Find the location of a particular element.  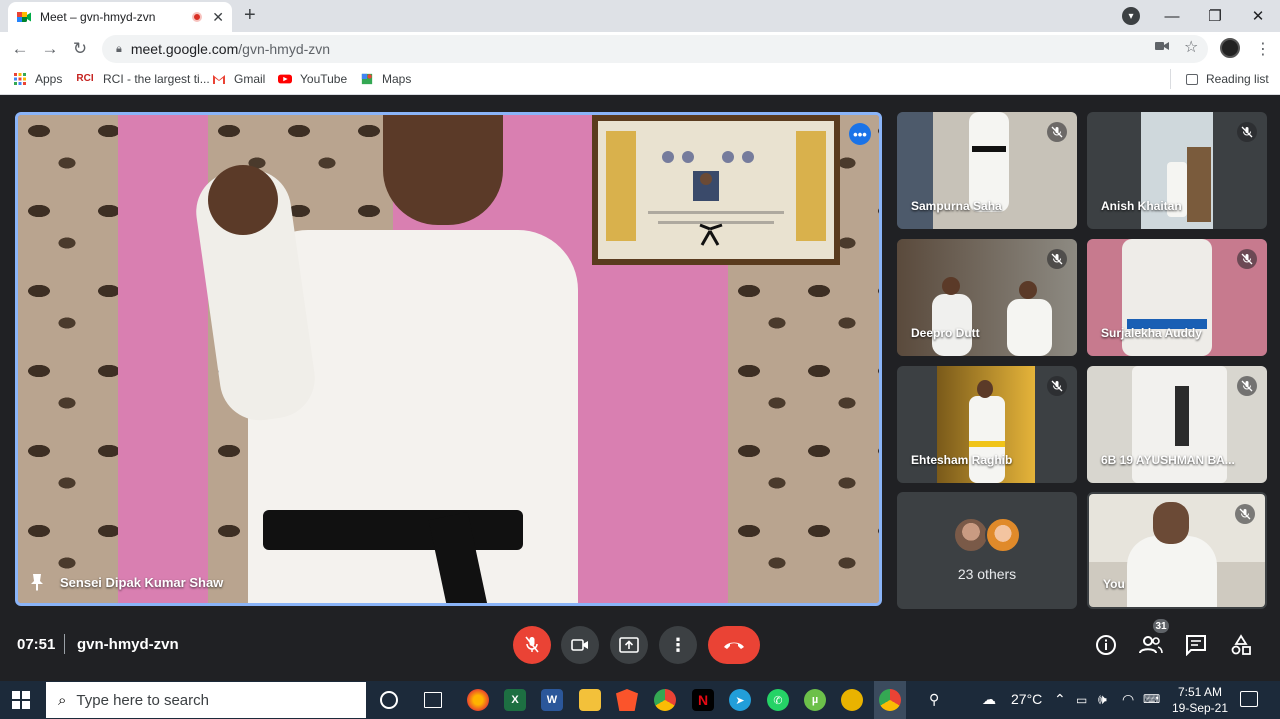

bookmark-youtube: YouTube is located at coordinates (312, 79).